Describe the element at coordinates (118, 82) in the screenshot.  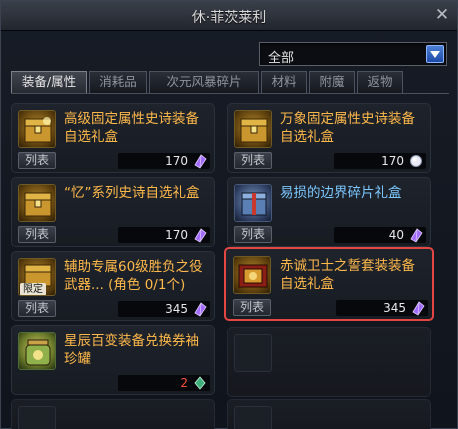
I see `tab-consumables: 消耗品` at that location.